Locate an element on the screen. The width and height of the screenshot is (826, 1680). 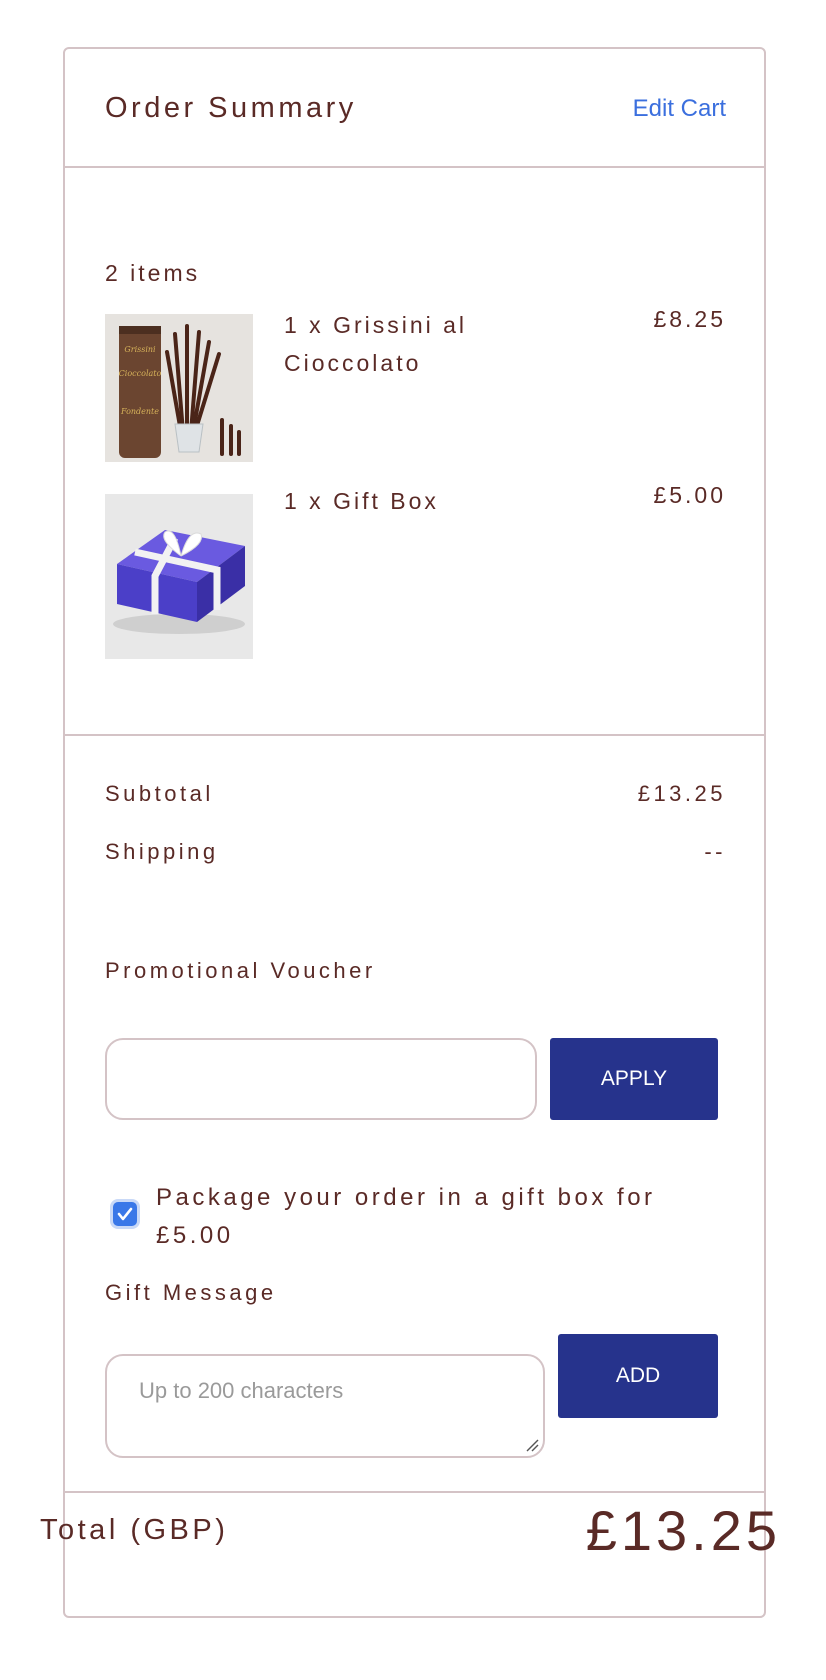
total-value: £13.25 is located at coordinates (683, 1530).